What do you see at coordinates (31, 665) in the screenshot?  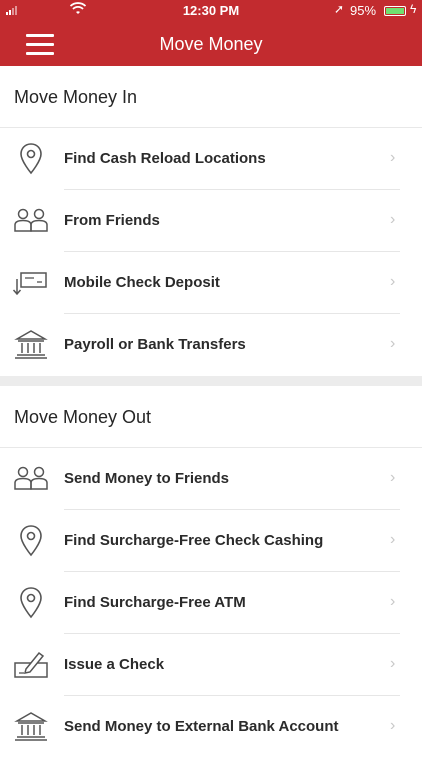 I see `write-check-icon` at bounding box center [31, 665].